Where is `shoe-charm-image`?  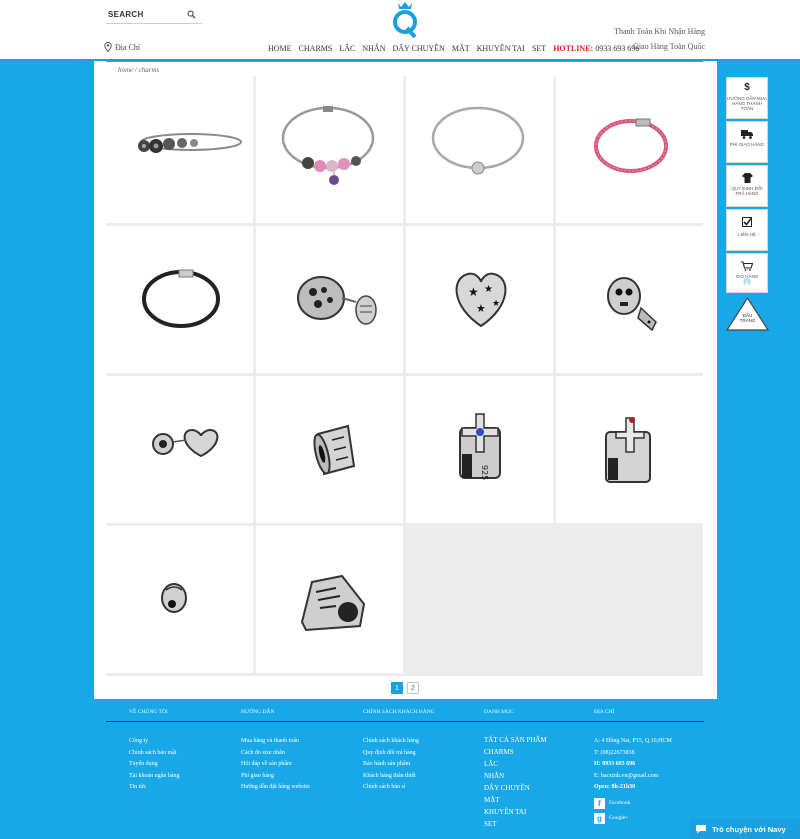
shoe-charm-image is located at coordinates (333, 603).